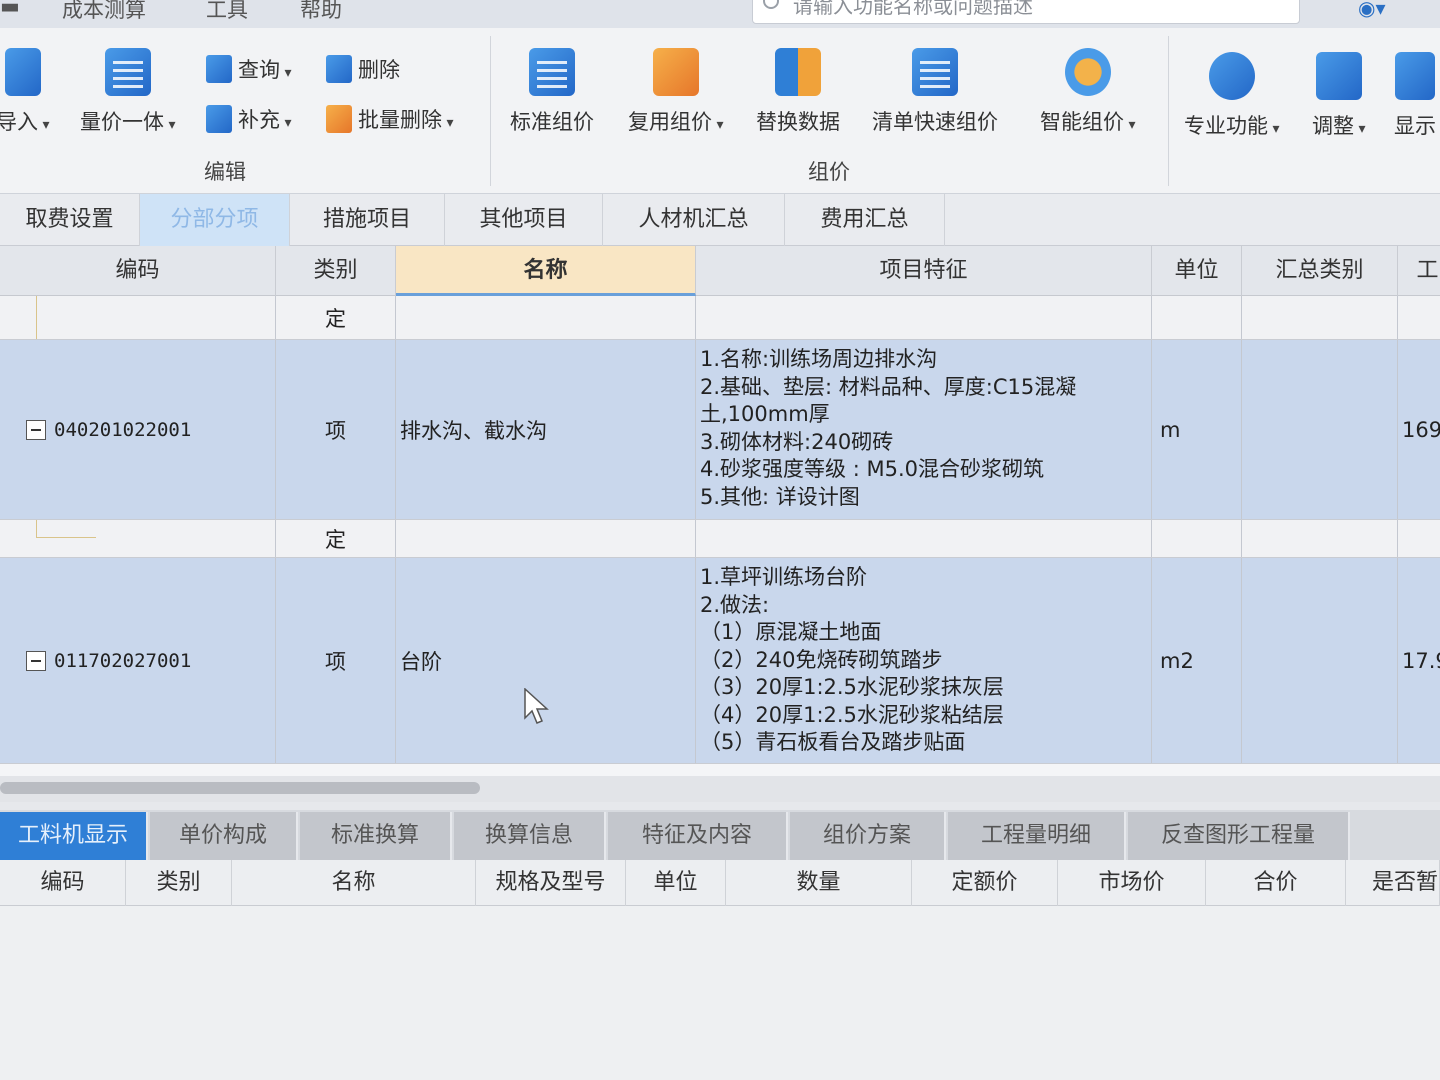 Image resolution: width=1440 pixels, height=1080 pixels. I want to click on detail-header-unit: 单位, so click(676, 883).